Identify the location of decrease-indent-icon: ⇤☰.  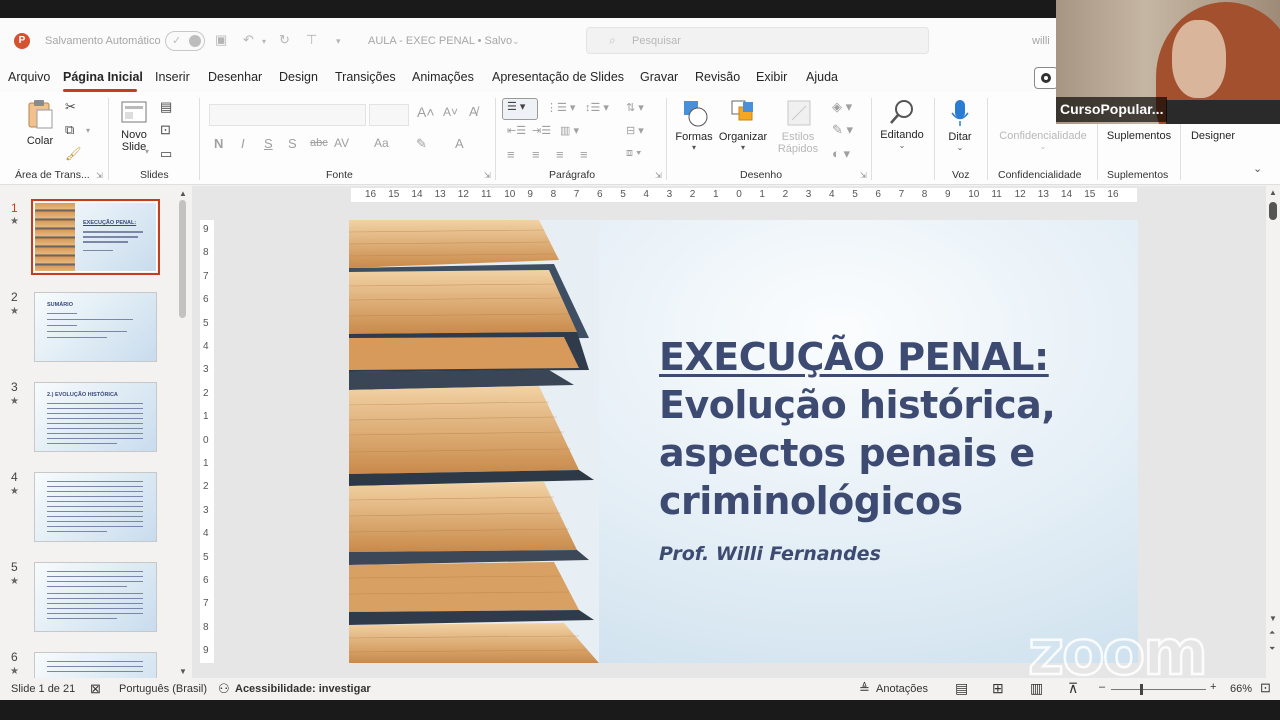
(516, 130).